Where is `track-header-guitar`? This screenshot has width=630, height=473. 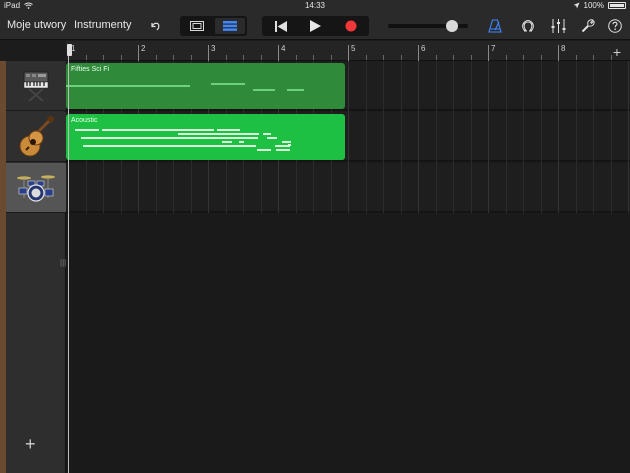 track-header-guitar is located at coordinates (36, 137).